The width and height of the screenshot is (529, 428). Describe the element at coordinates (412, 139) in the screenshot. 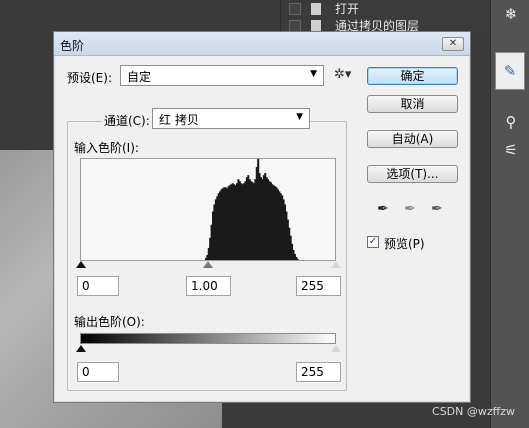

I see `auto-button: 自动(A)` at that location.